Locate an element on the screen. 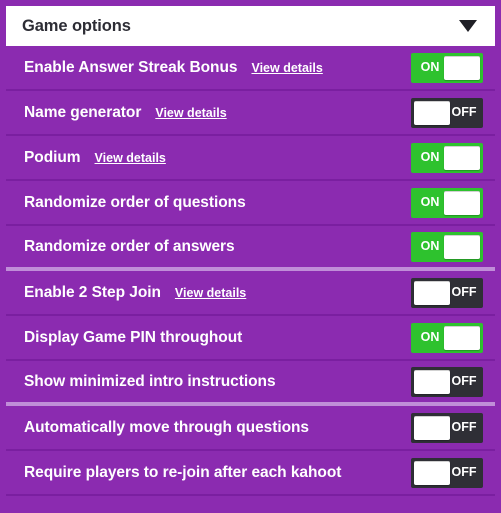 The height and width of the screenshot is (513, 501). option-label: Randomize order of questions is located at coordinates (135, 202).